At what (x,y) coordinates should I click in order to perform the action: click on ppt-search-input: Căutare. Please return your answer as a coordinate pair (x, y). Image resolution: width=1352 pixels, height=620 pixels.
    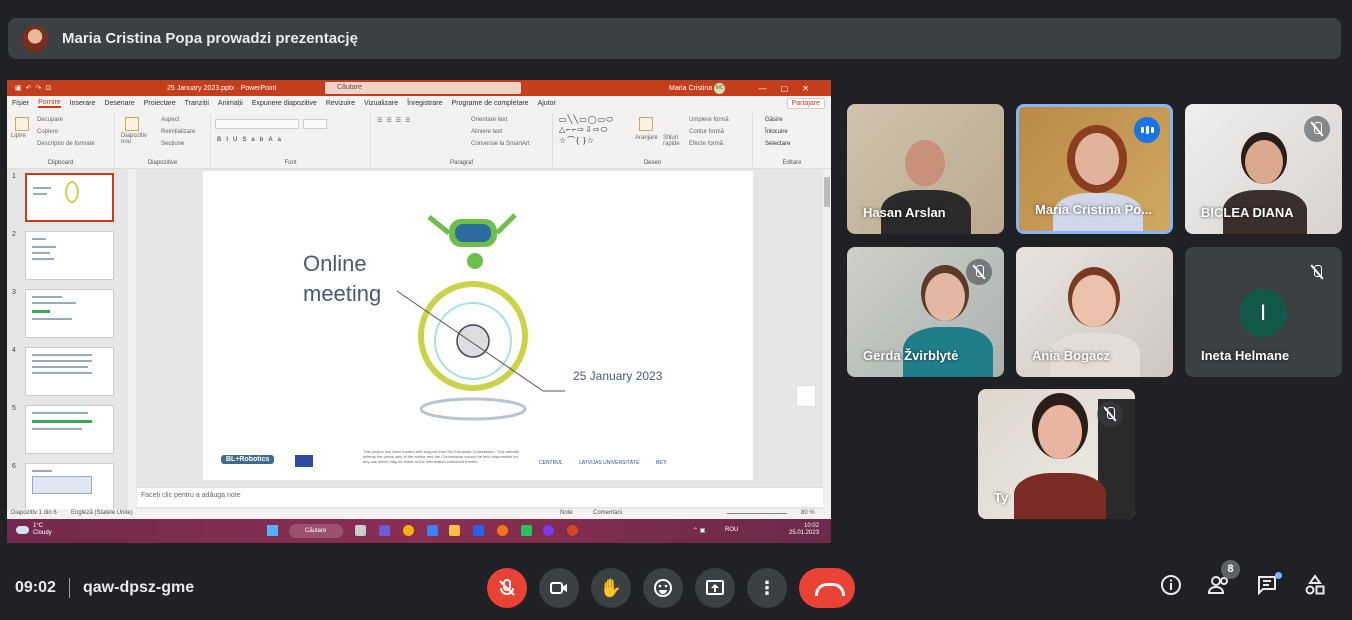
    Looking at the image, I should click on (423, 88).